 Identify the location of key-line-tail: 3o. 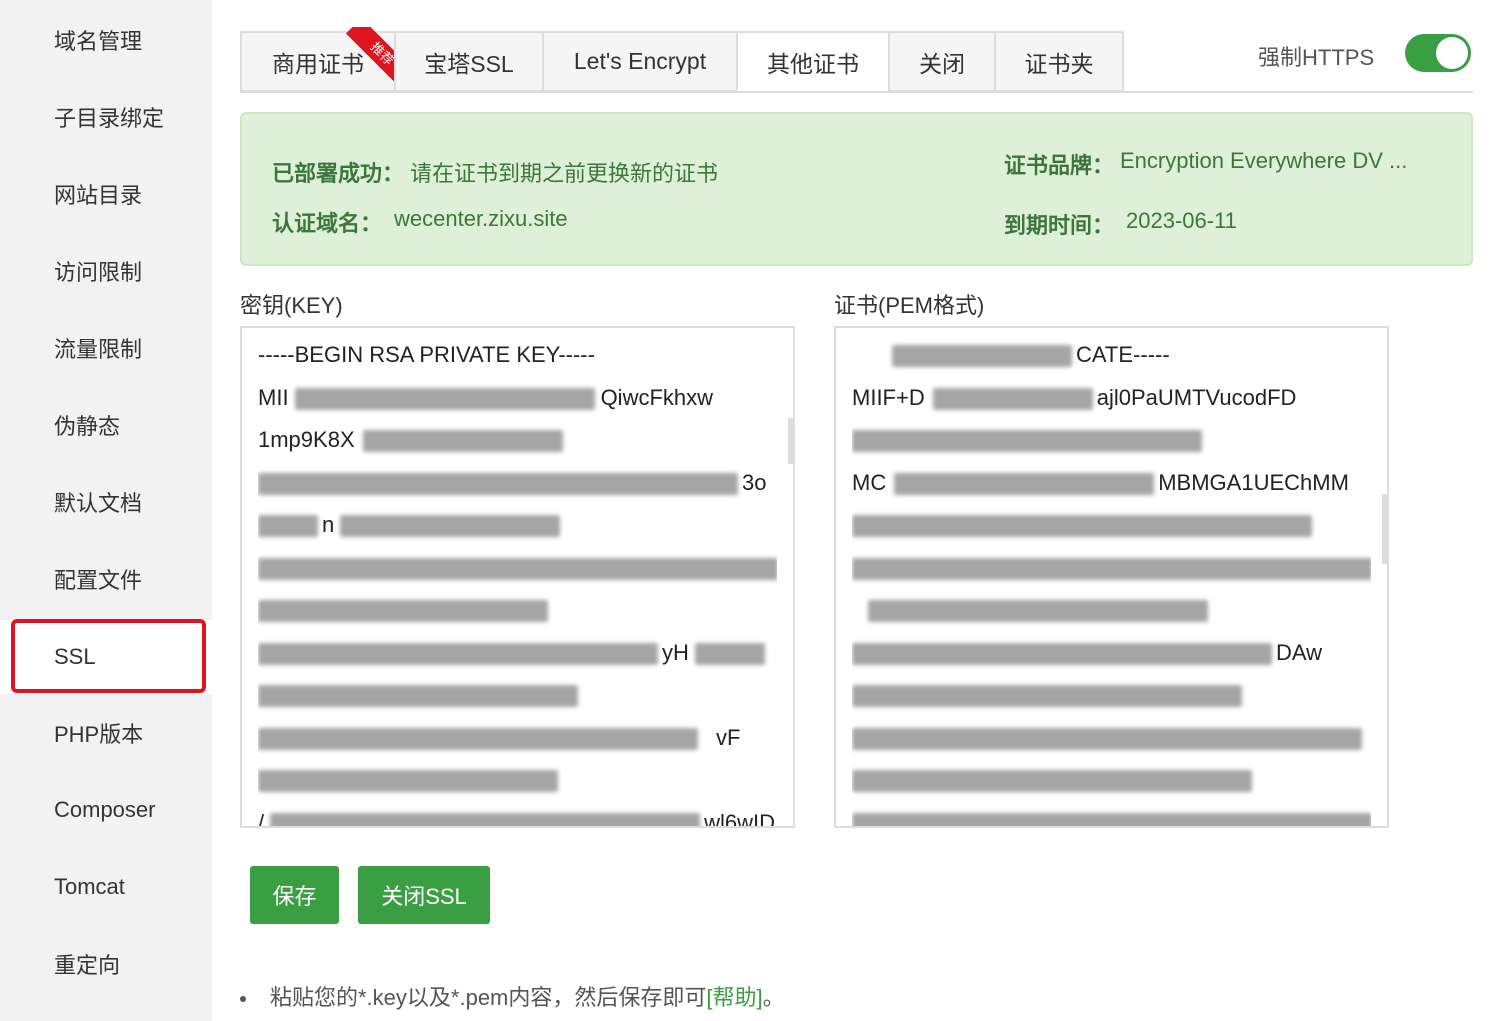
(754, 482).